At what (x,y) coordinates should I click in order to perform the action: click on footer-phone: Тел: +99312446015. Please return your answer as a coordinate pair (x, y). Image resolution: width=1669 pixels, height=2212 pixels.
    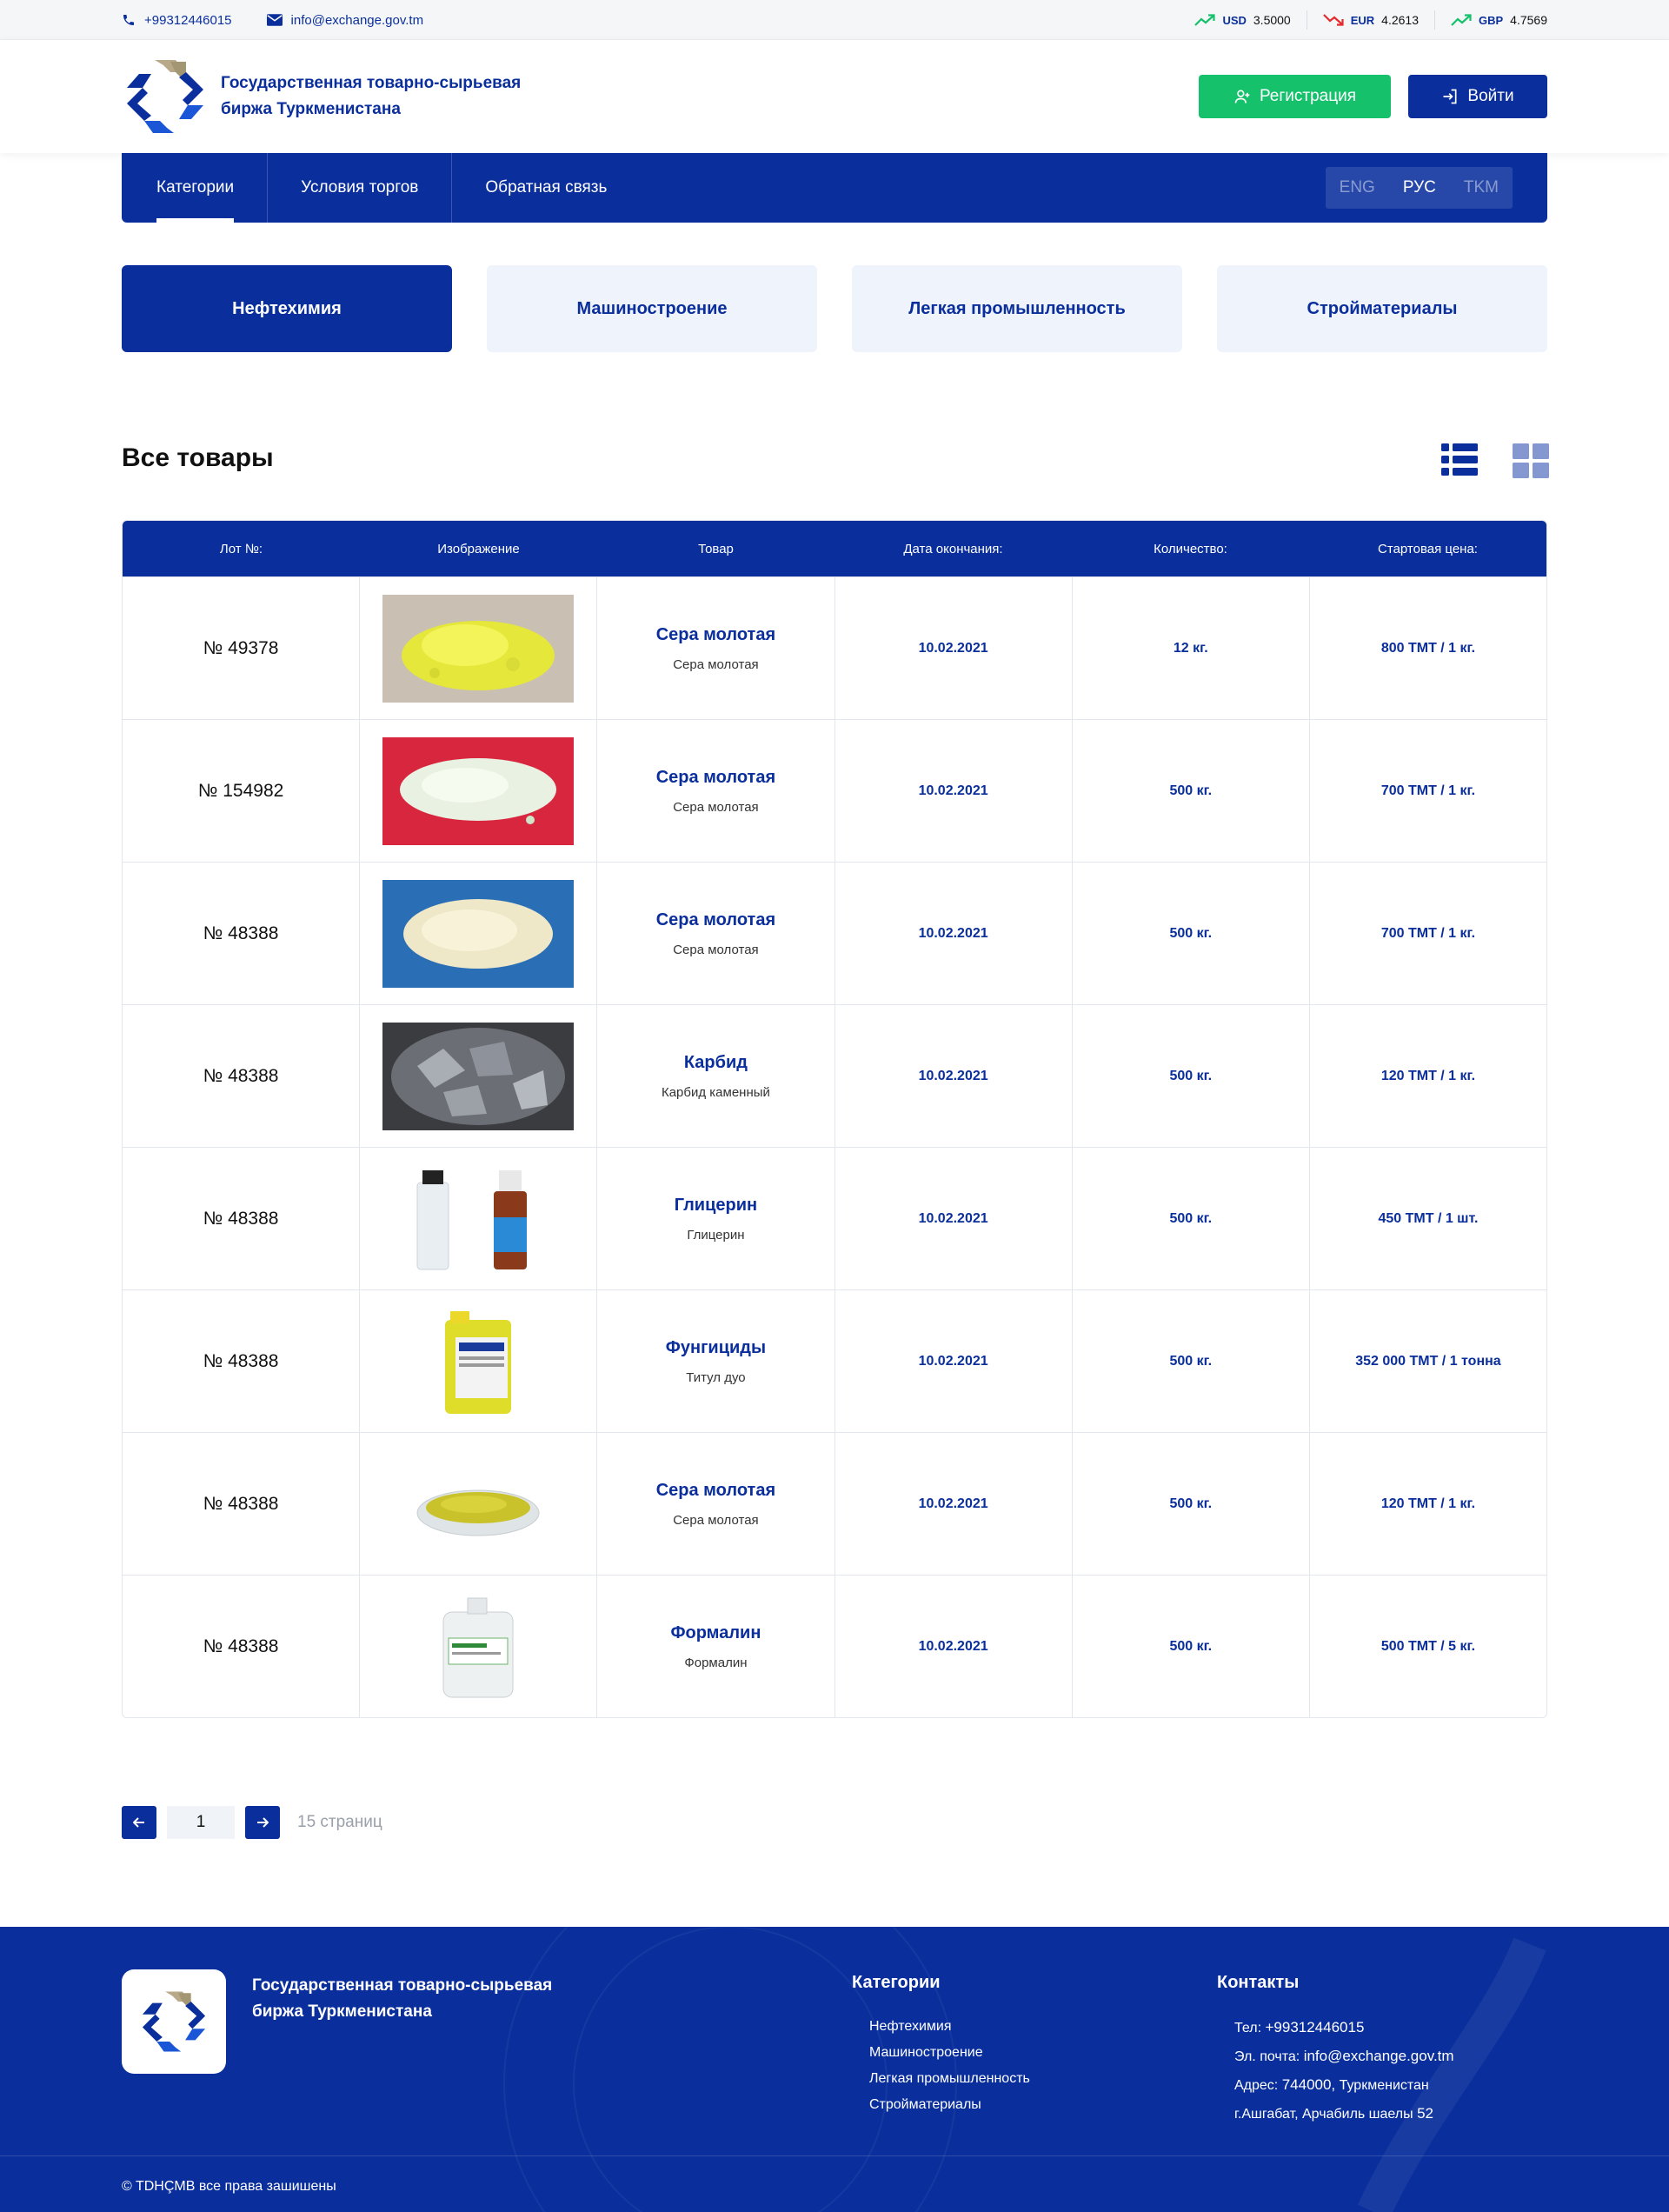
    Looking at the image, I should click on (1344, 2028).